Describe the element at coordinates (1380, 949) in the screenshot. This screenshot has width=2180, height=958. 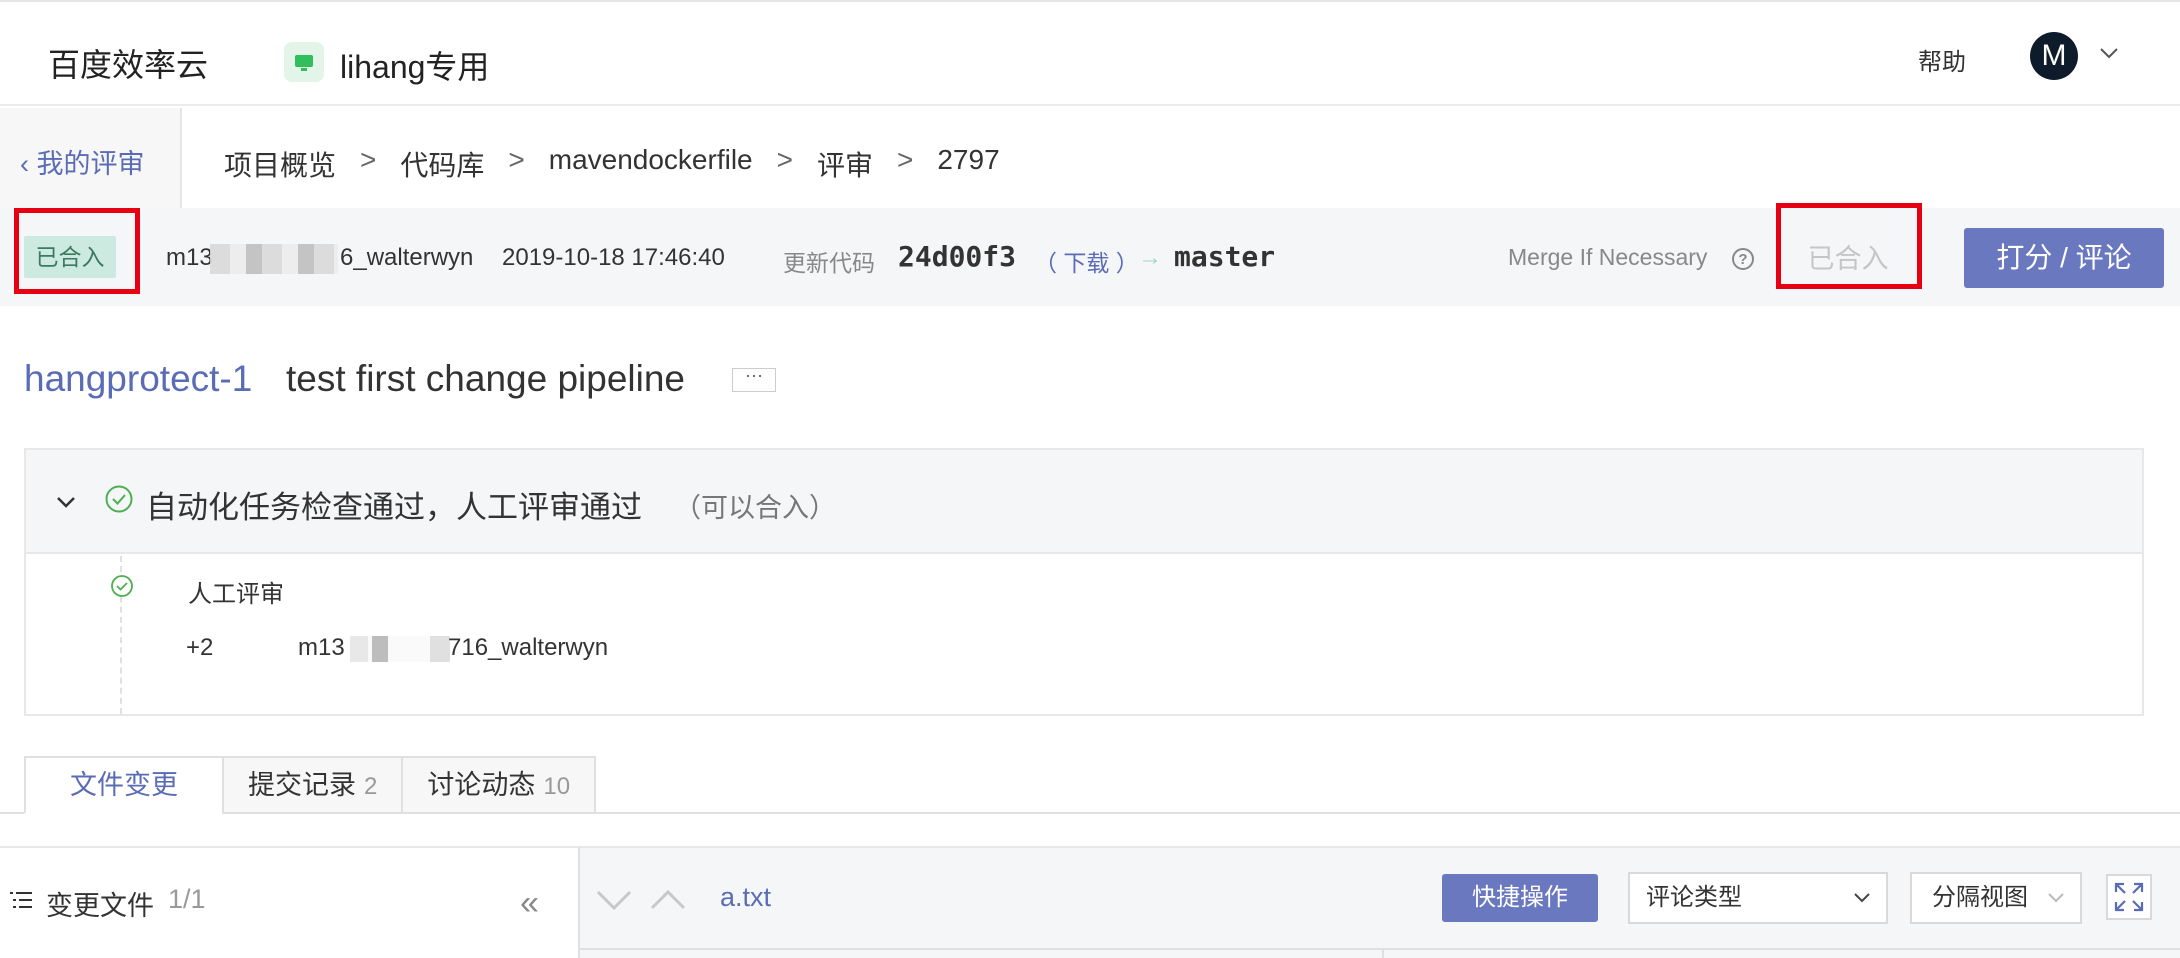
I see `diff-header-divider` at that location.